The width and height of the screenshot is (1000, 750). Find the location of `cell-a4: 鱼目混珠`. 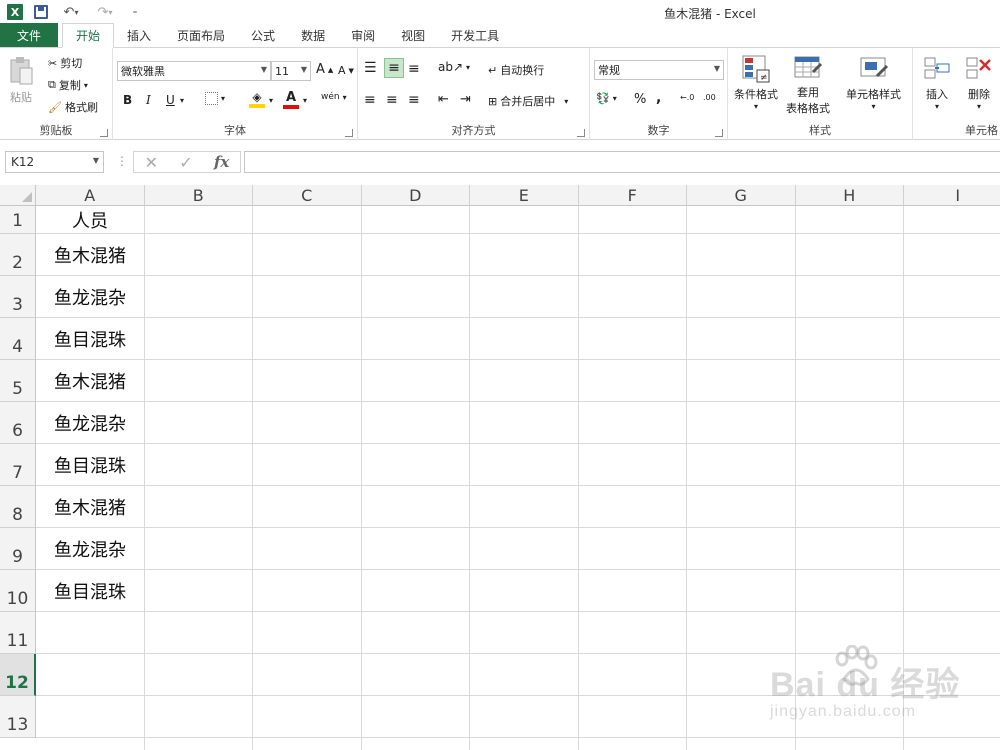

cell-a4: 鱼目混珠 is located at coordinates (90, 339).